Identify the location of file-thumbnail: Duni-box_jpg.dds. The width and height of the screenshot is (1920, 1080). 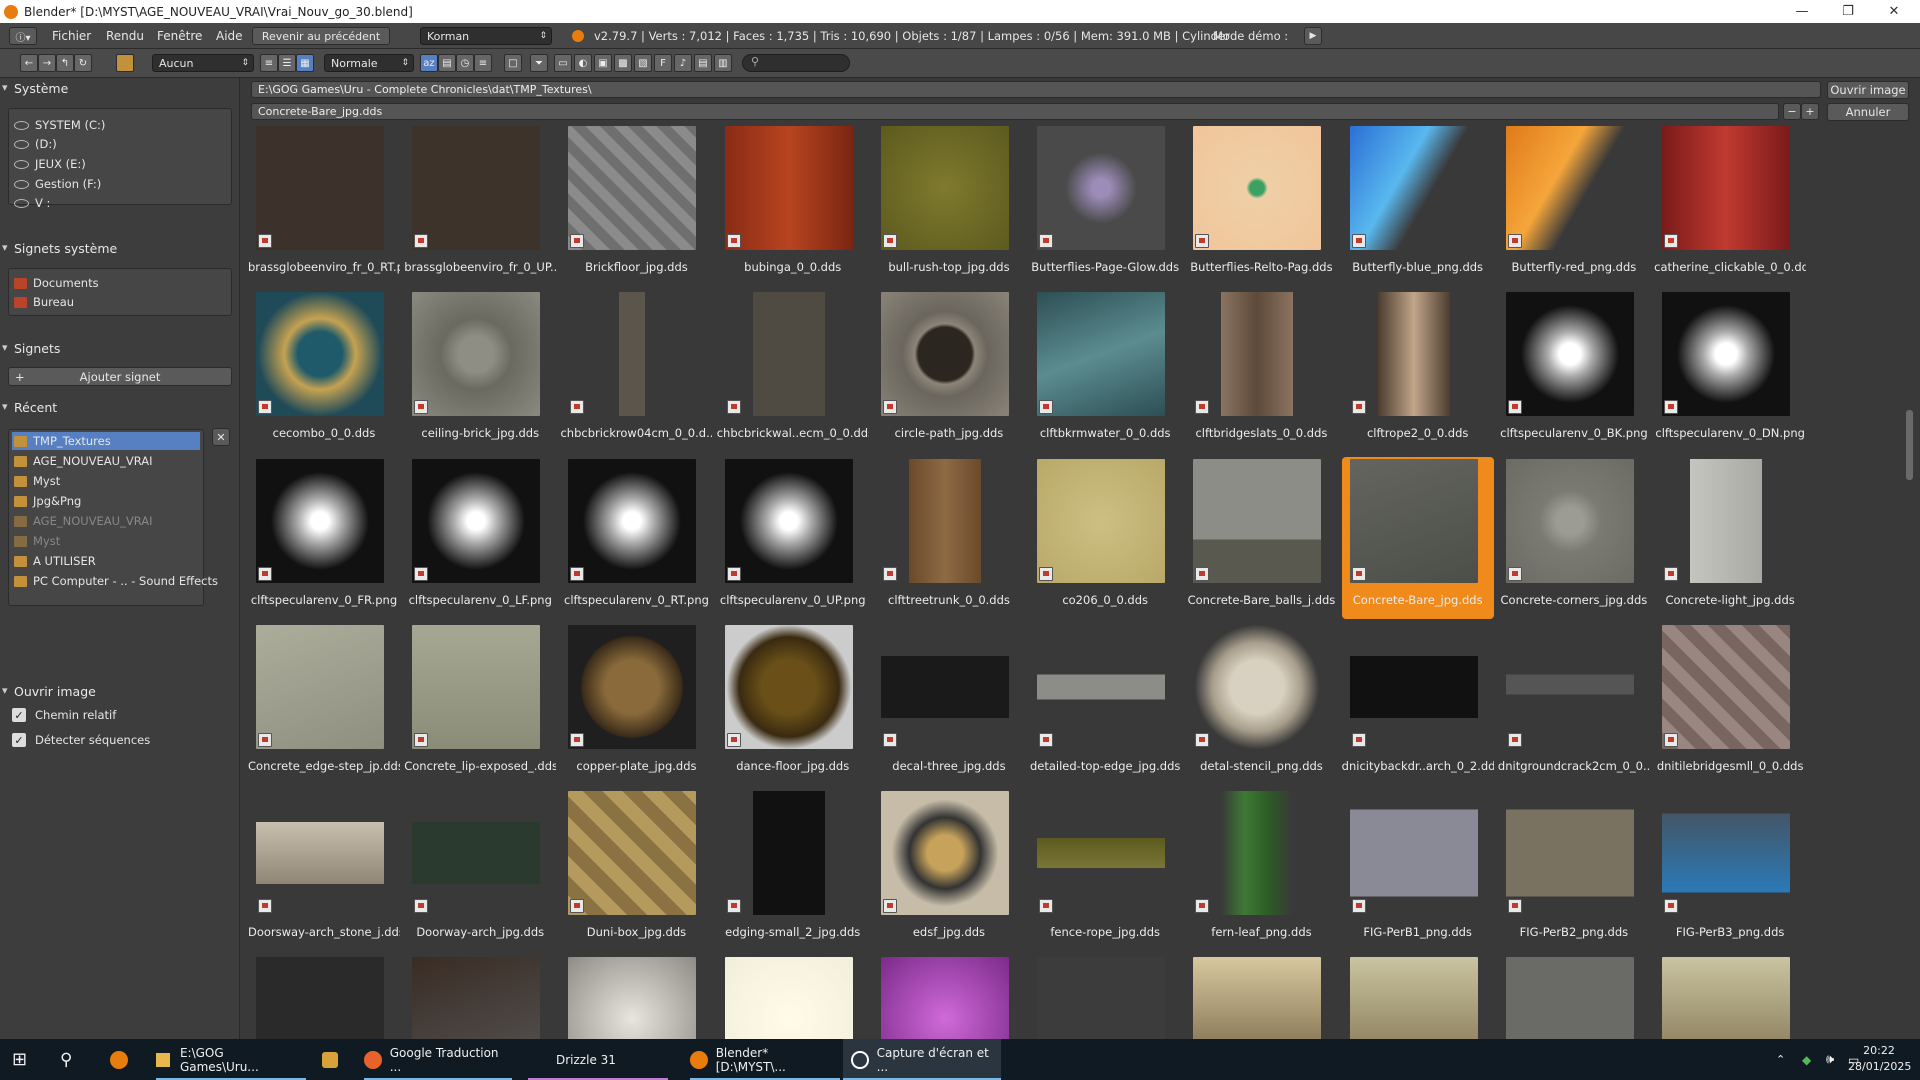
(636, 870).